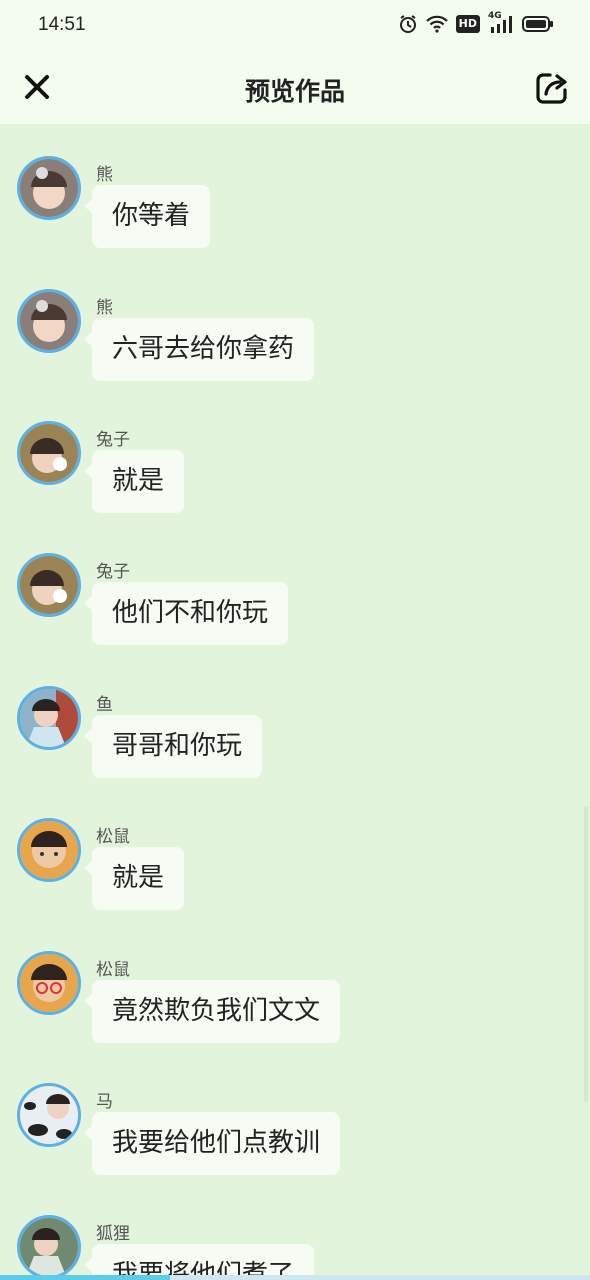 The height and width of the screenshot is (1280, 590). Describe the element at coordinates (295, 848) in the screenshot. I see `chat-message: 松鼠 就是` at that location.